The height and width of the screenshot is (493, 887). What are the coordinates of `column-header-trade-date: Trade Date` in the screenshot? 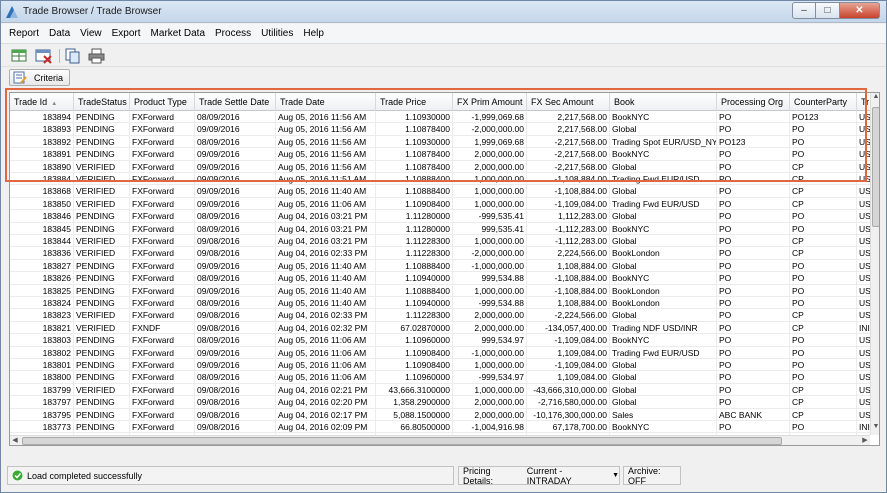 It's located at (326, 102).